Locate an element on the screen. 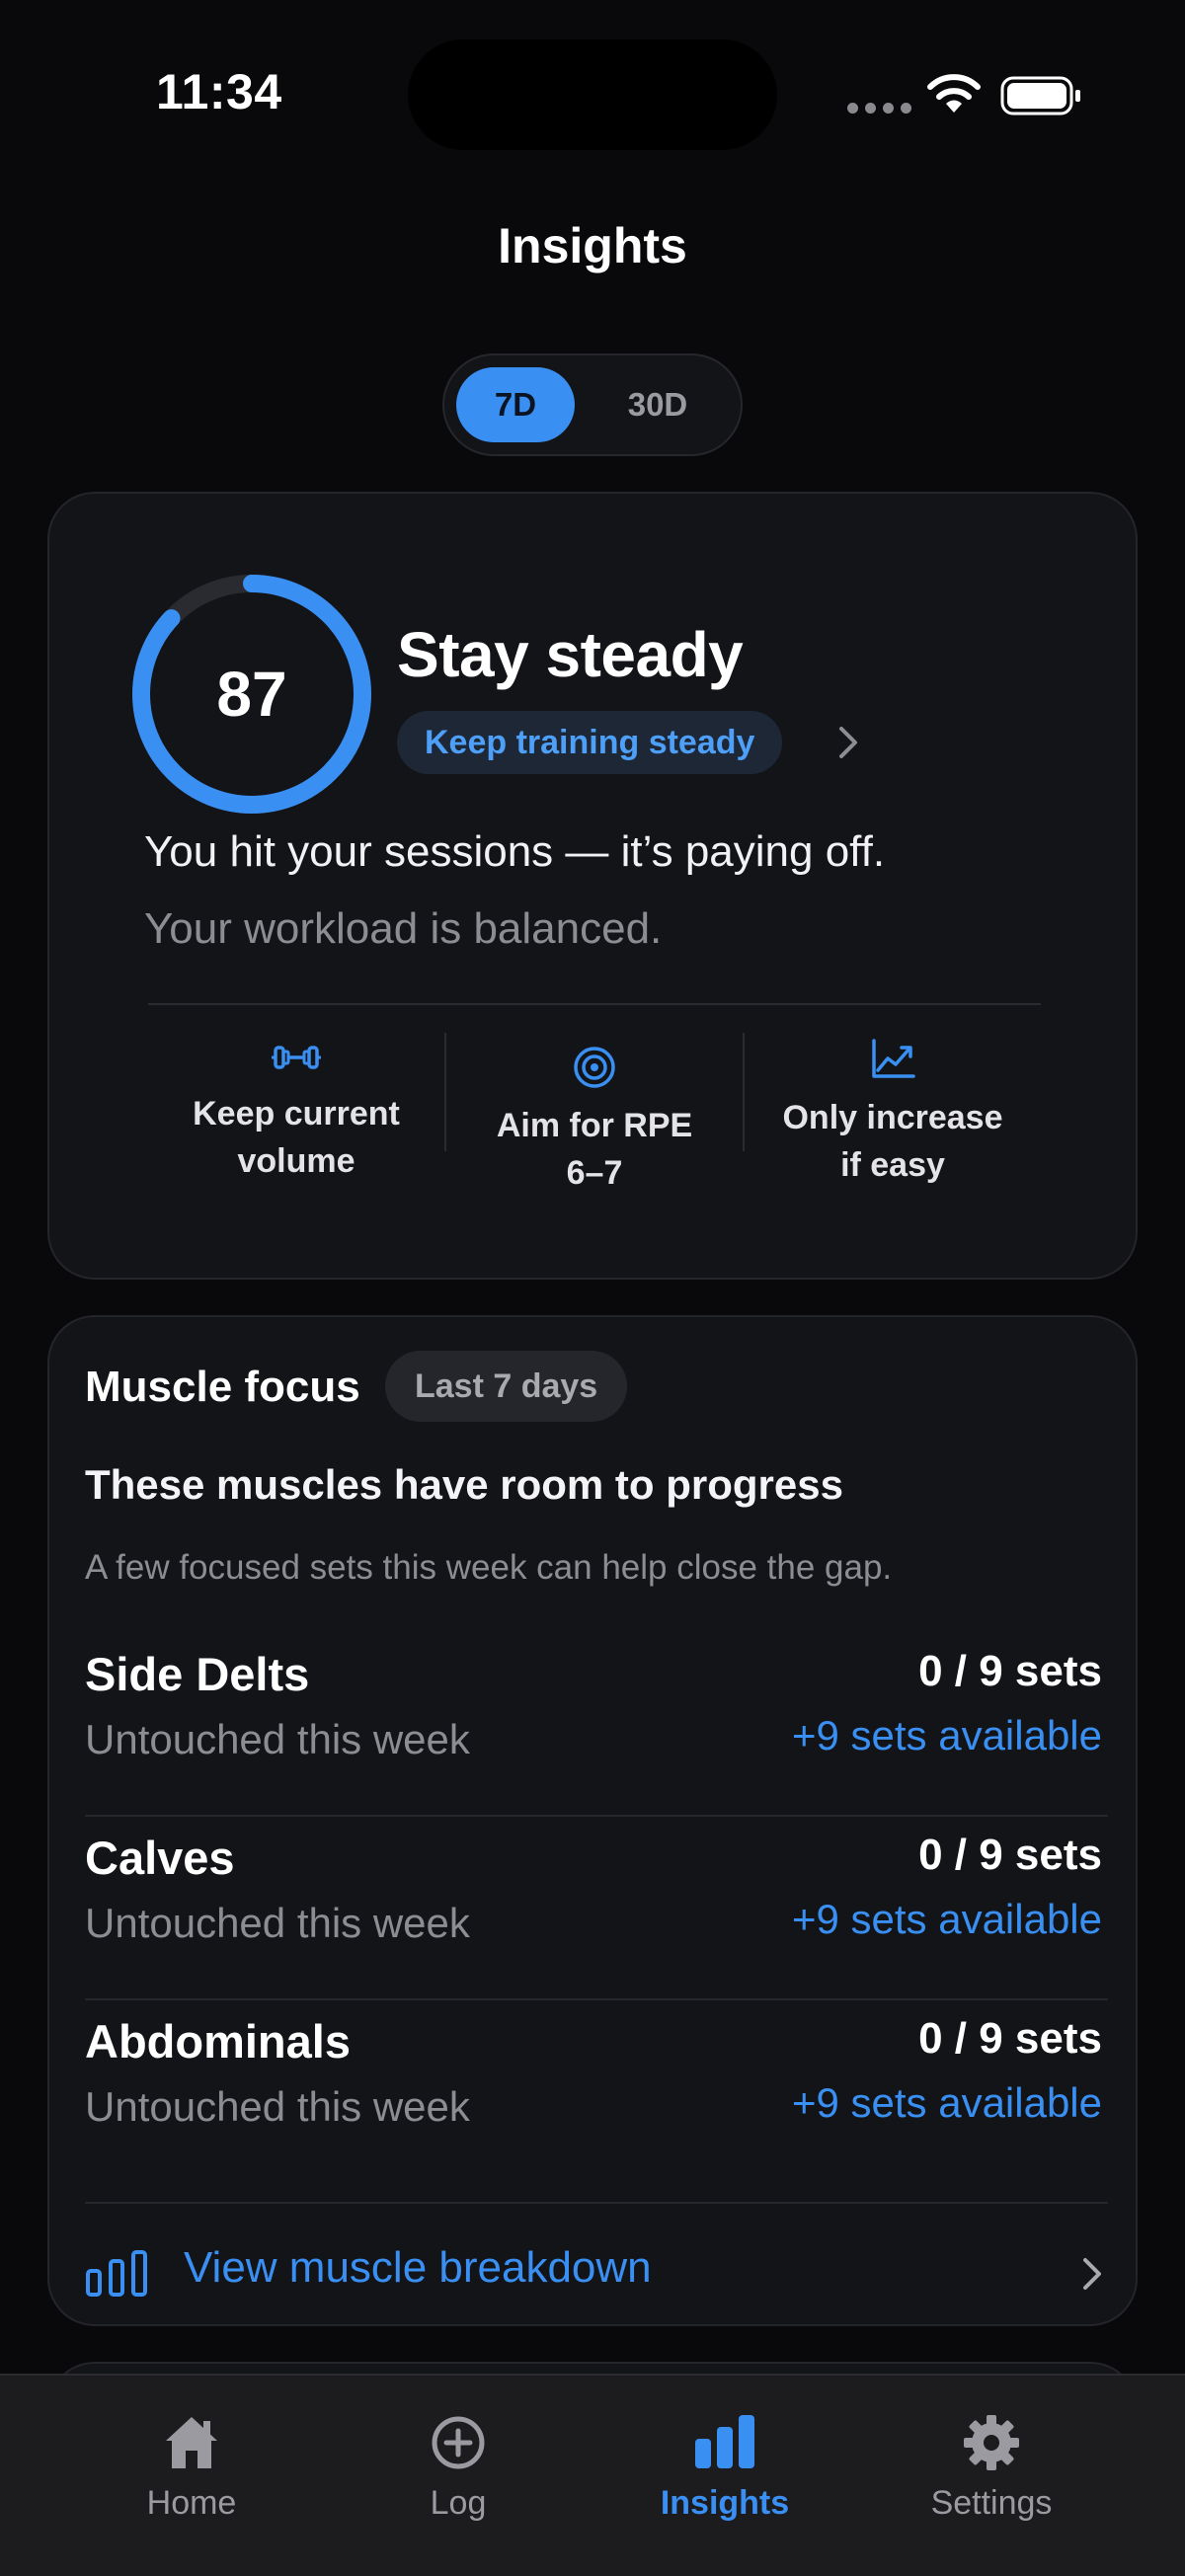 The width and height of the screenshot is (1185, 2576). tip-aim-rpe: Aim for RPE 6–7 is located at coordinates (595, 1114).